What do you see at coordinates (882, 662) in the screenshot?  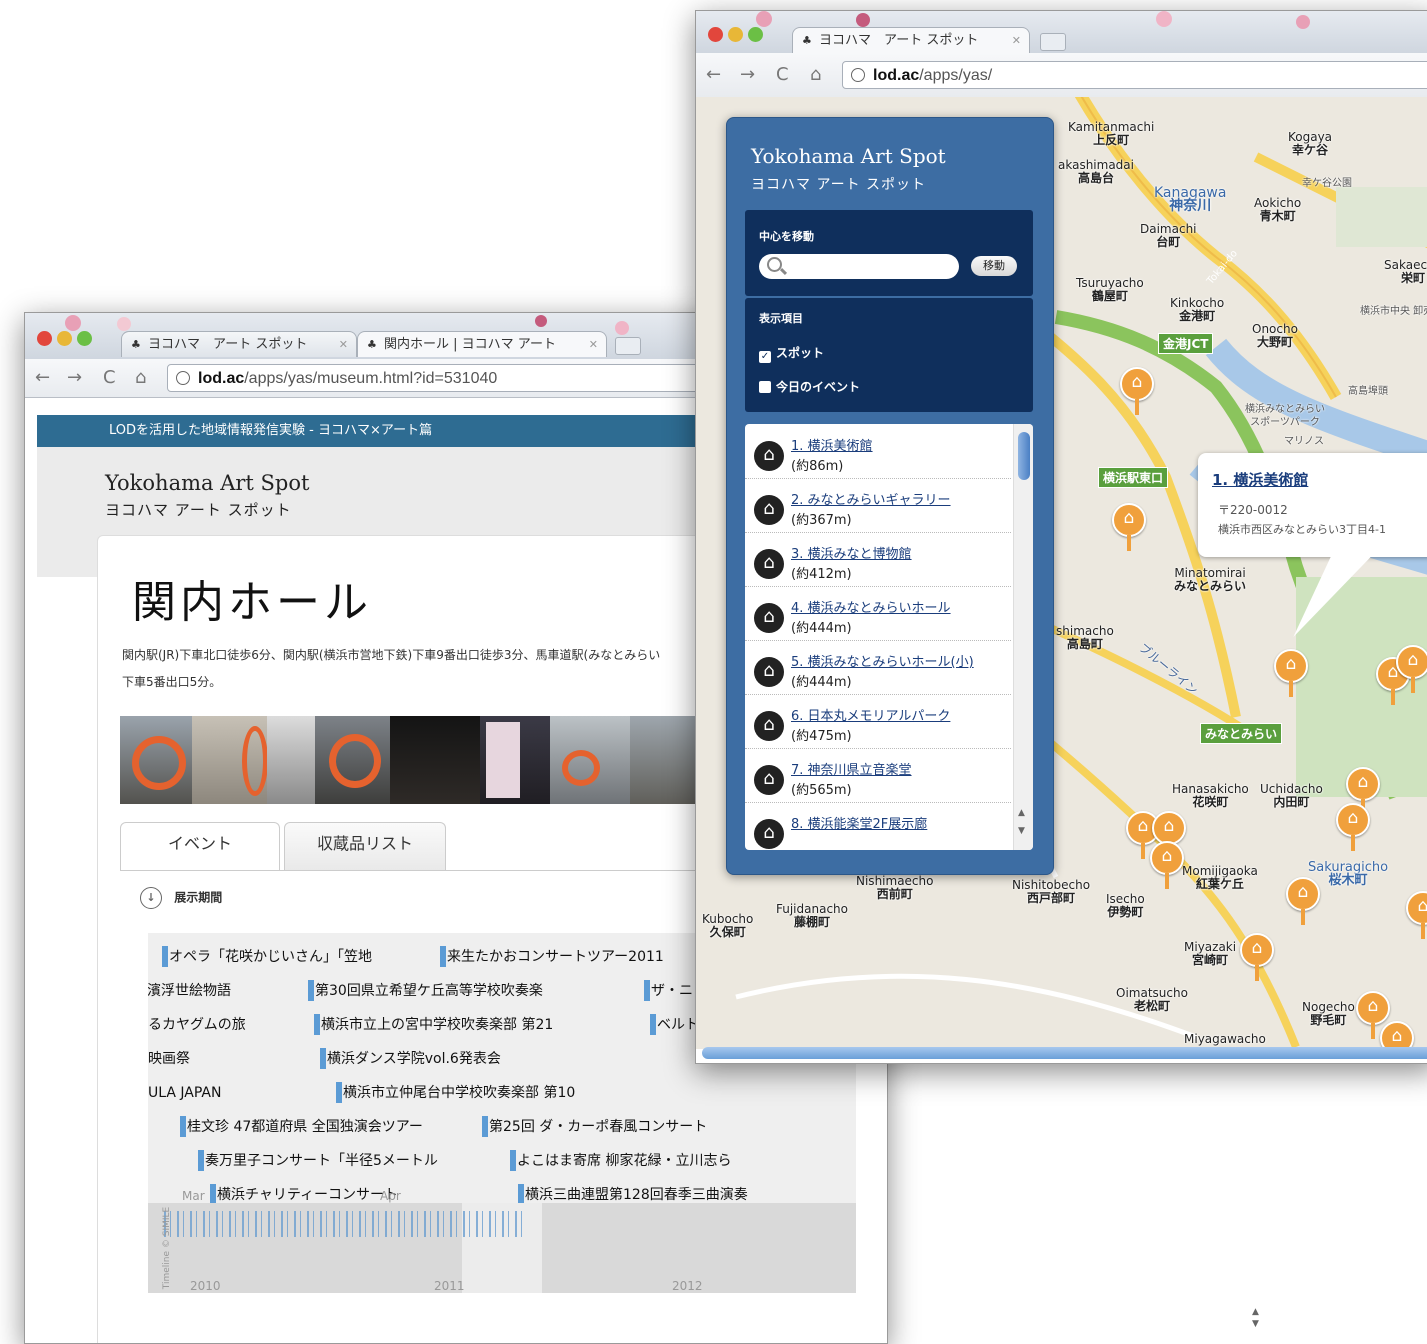 I see `spot-link: 5. 横浜みなとみらいホール(小)` at bounding box center [882, 662].